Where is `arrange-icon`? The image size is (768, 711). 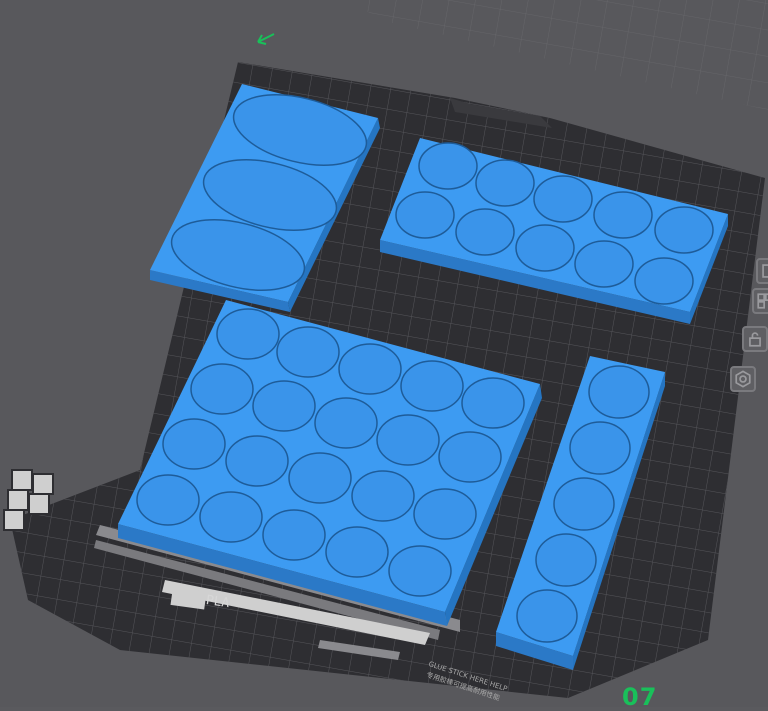
arrange-icon is located at coordinates (762, 301).